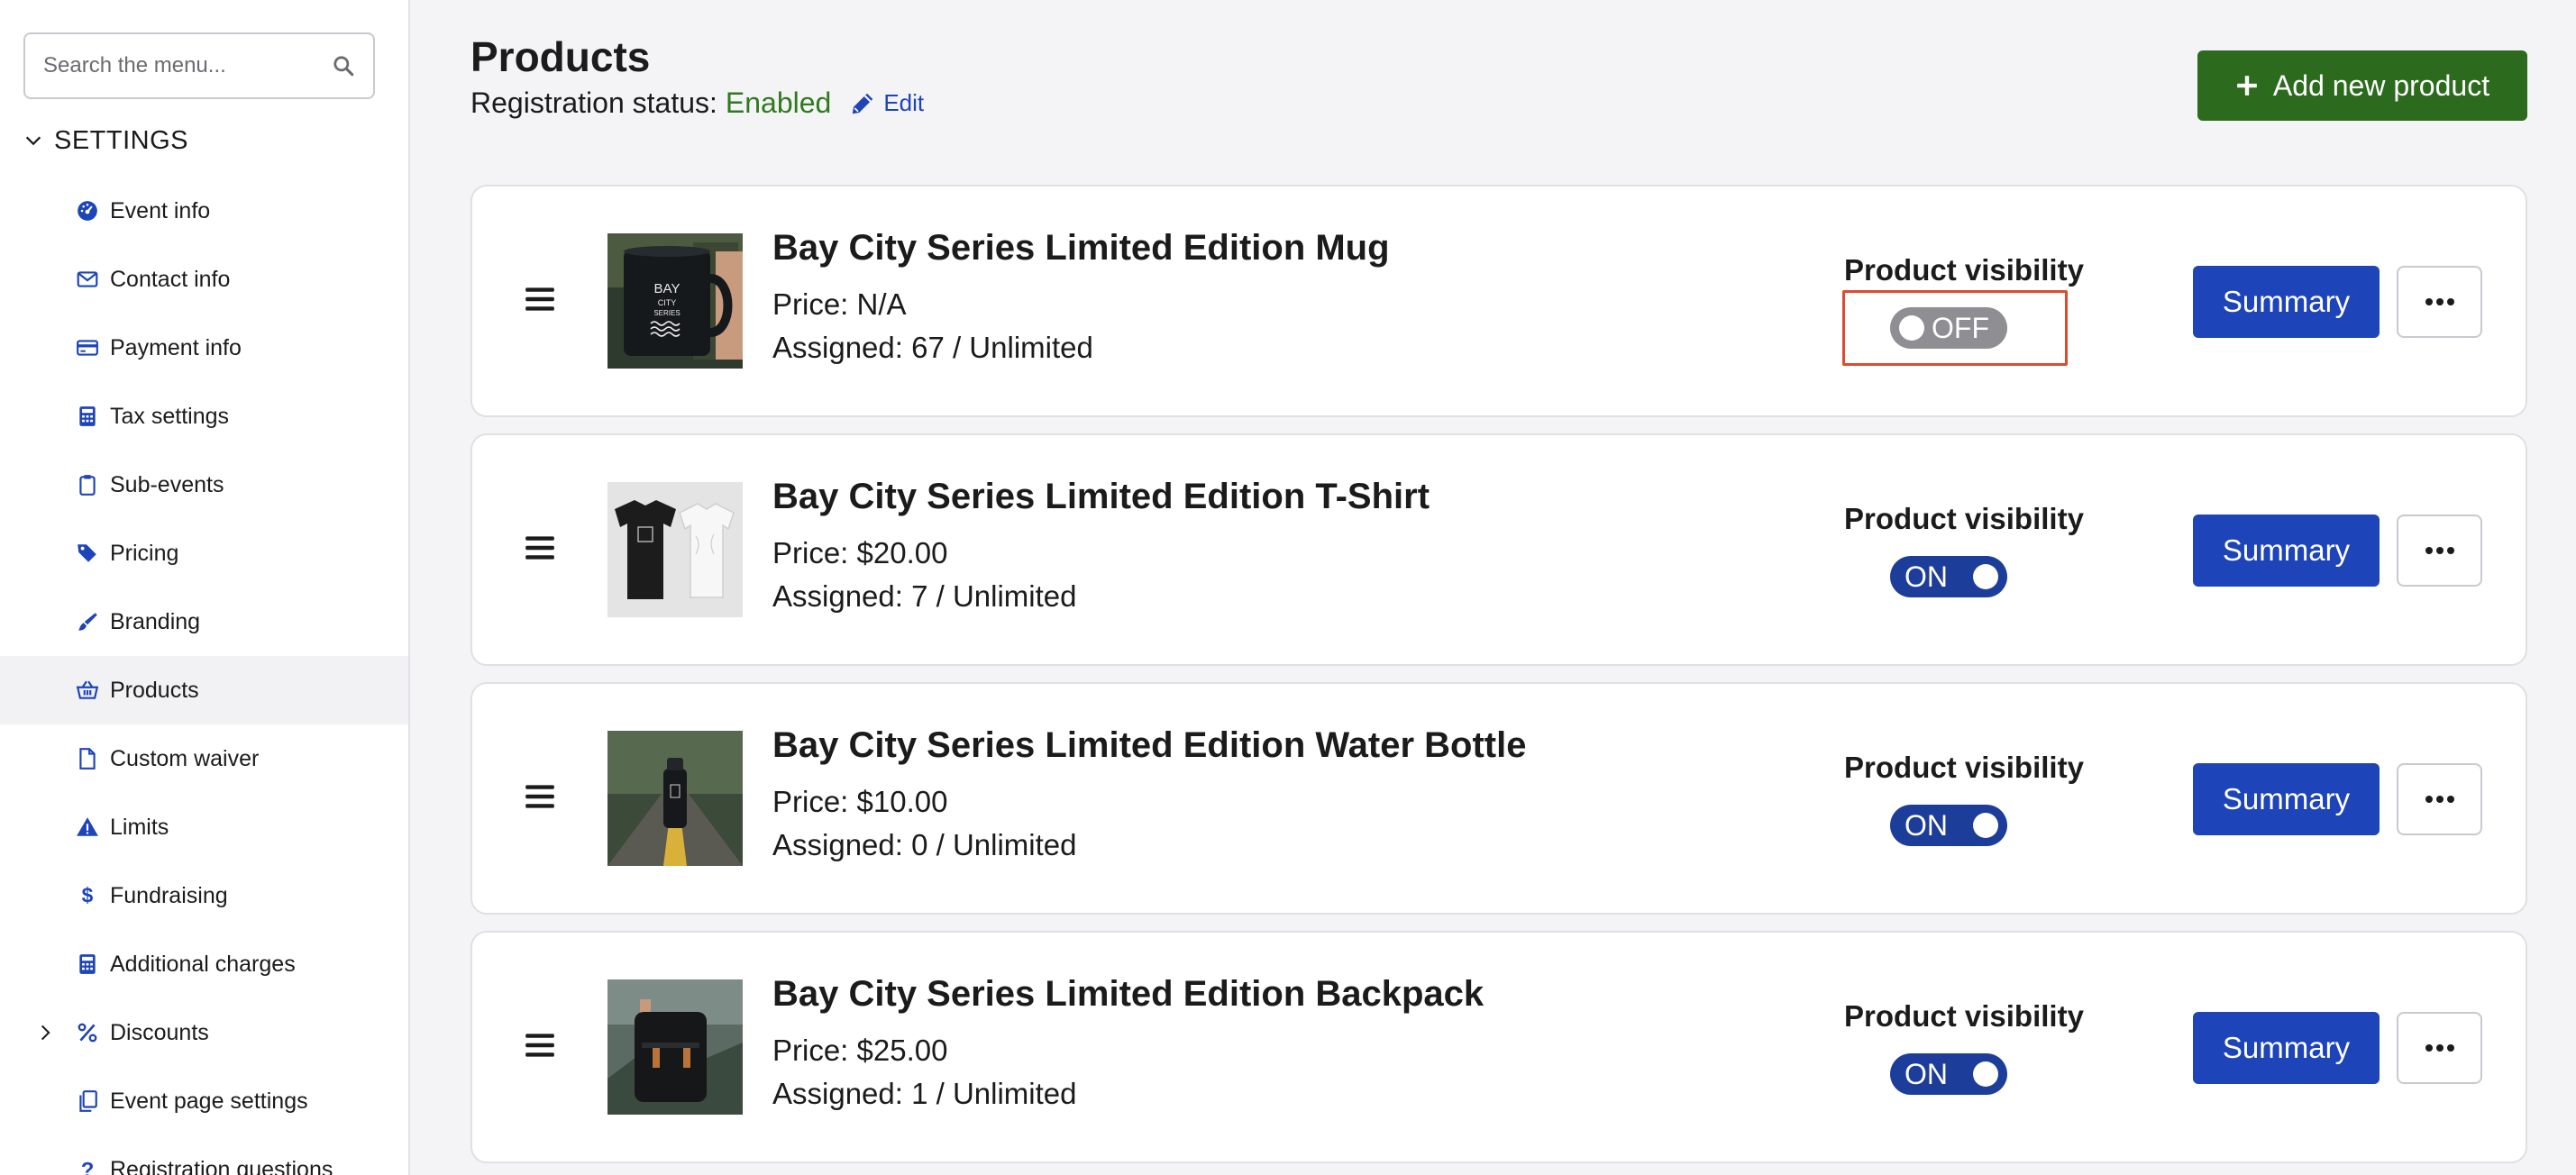  Describe the element at coordinates (904, 102) in the screenshot. I see `edit-label: Edit` at that location.